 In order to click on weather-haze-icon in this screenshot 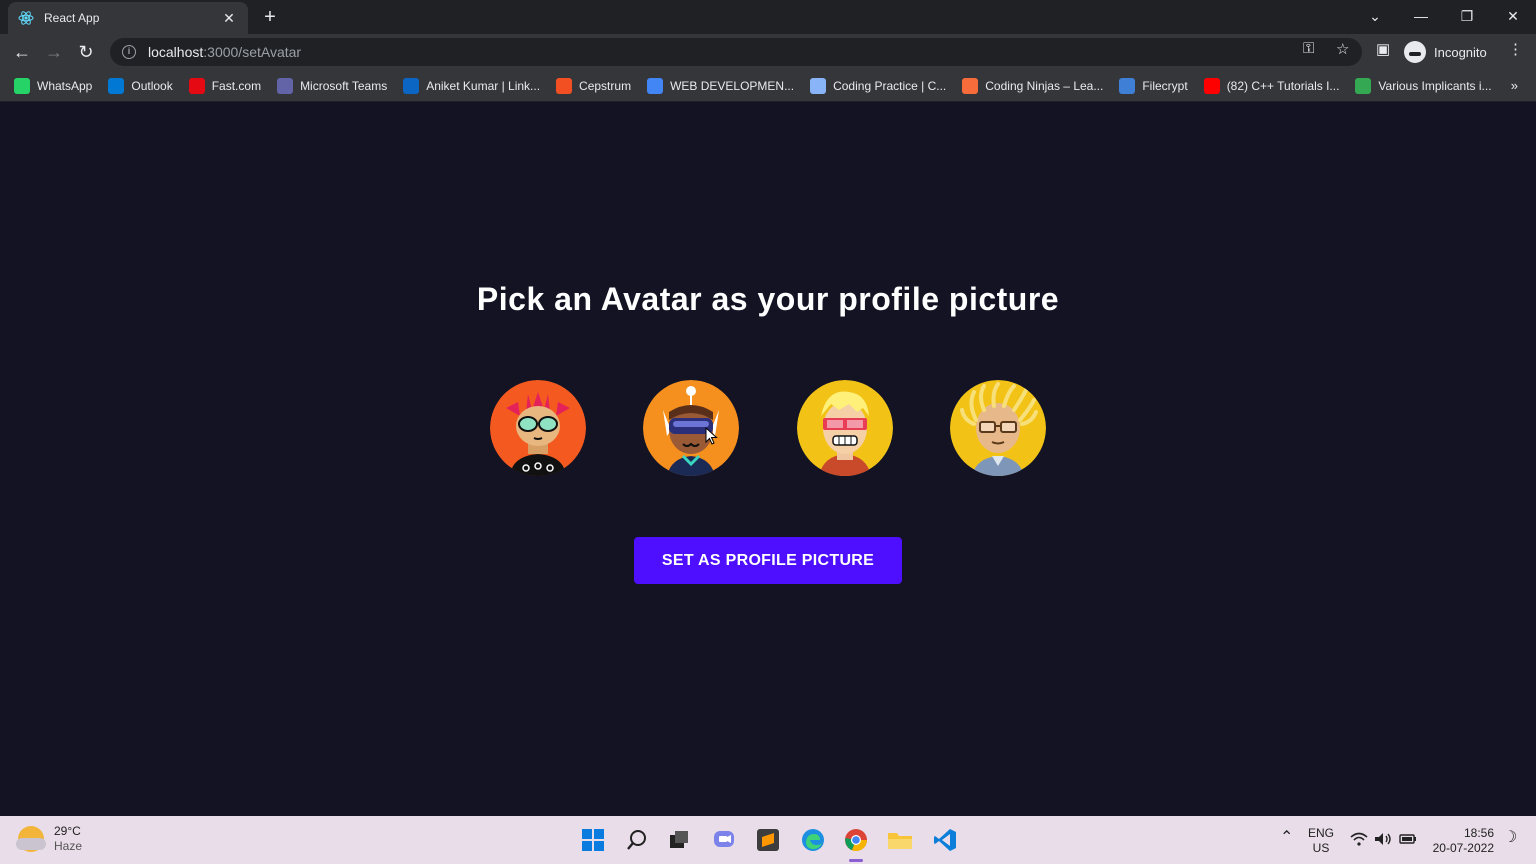, I will do `click(31, 839)`.